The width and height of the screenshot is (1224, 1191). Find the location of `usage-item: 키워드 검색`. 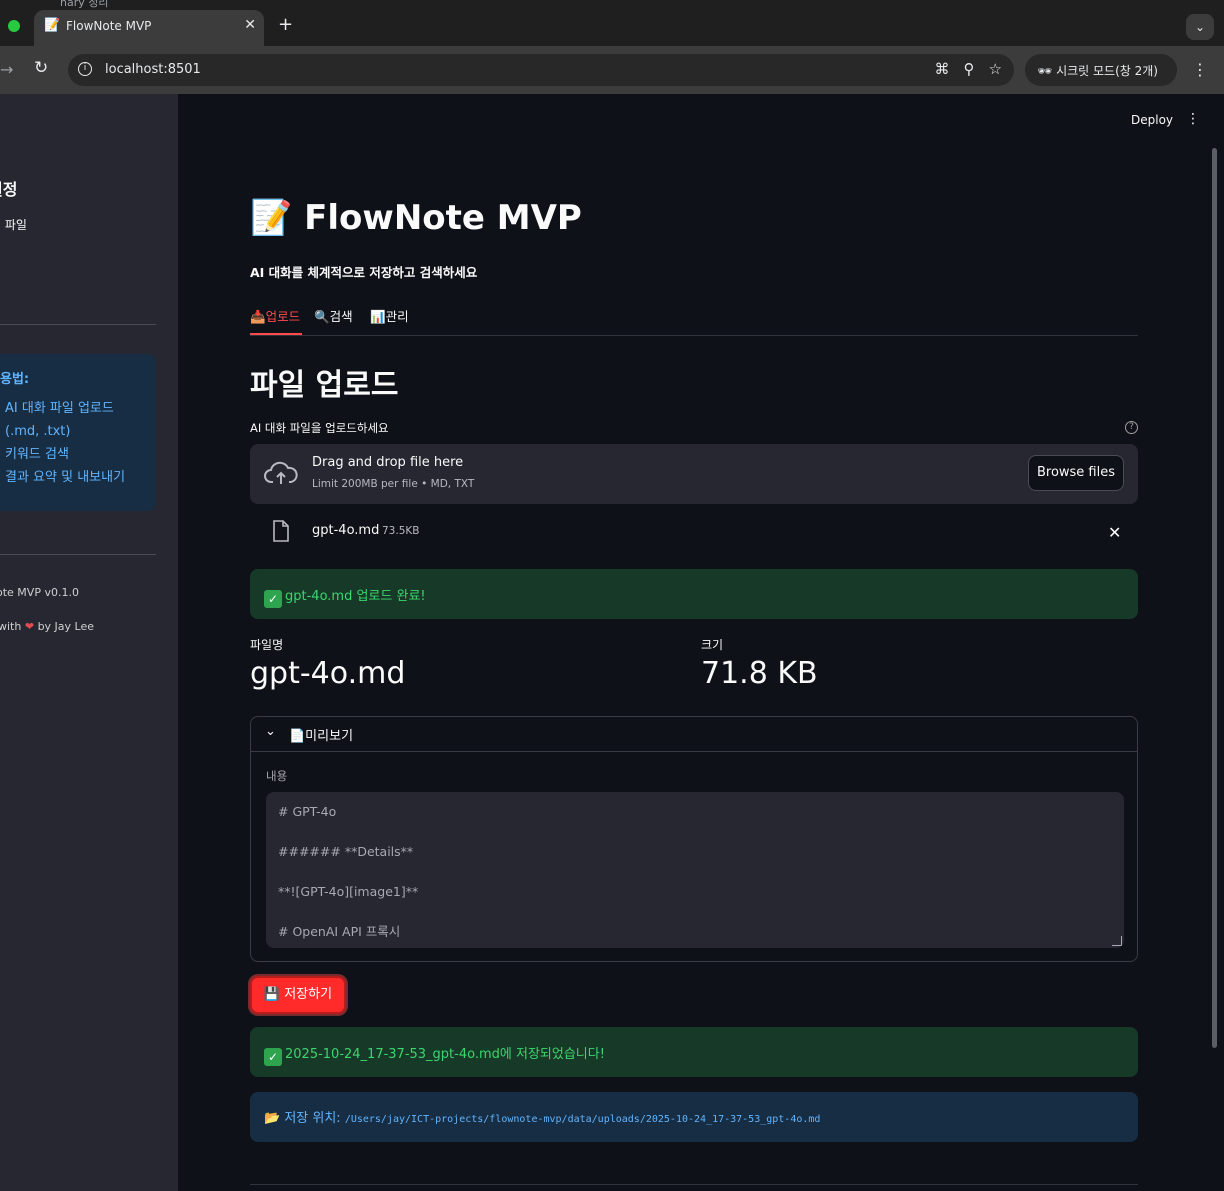

usage-item: 키워드 검색 is located at coordinates (37, 454).